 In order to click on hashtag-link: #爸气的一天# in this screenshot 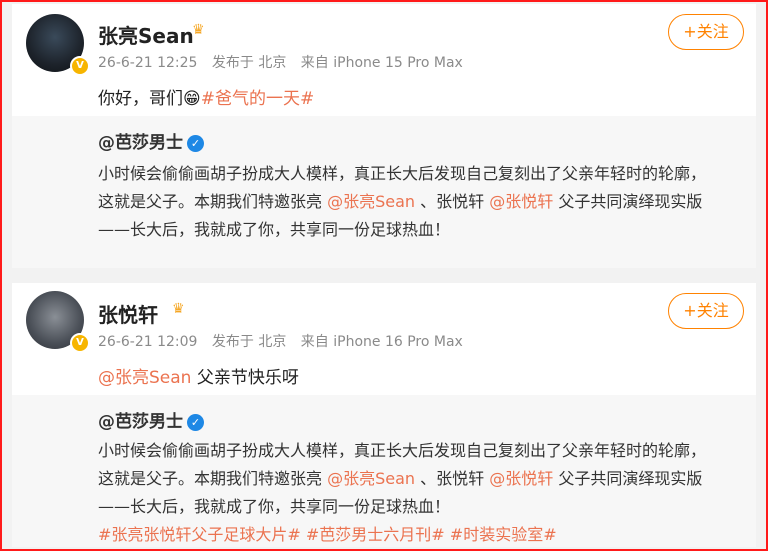, I will do `click(258, 99)`.